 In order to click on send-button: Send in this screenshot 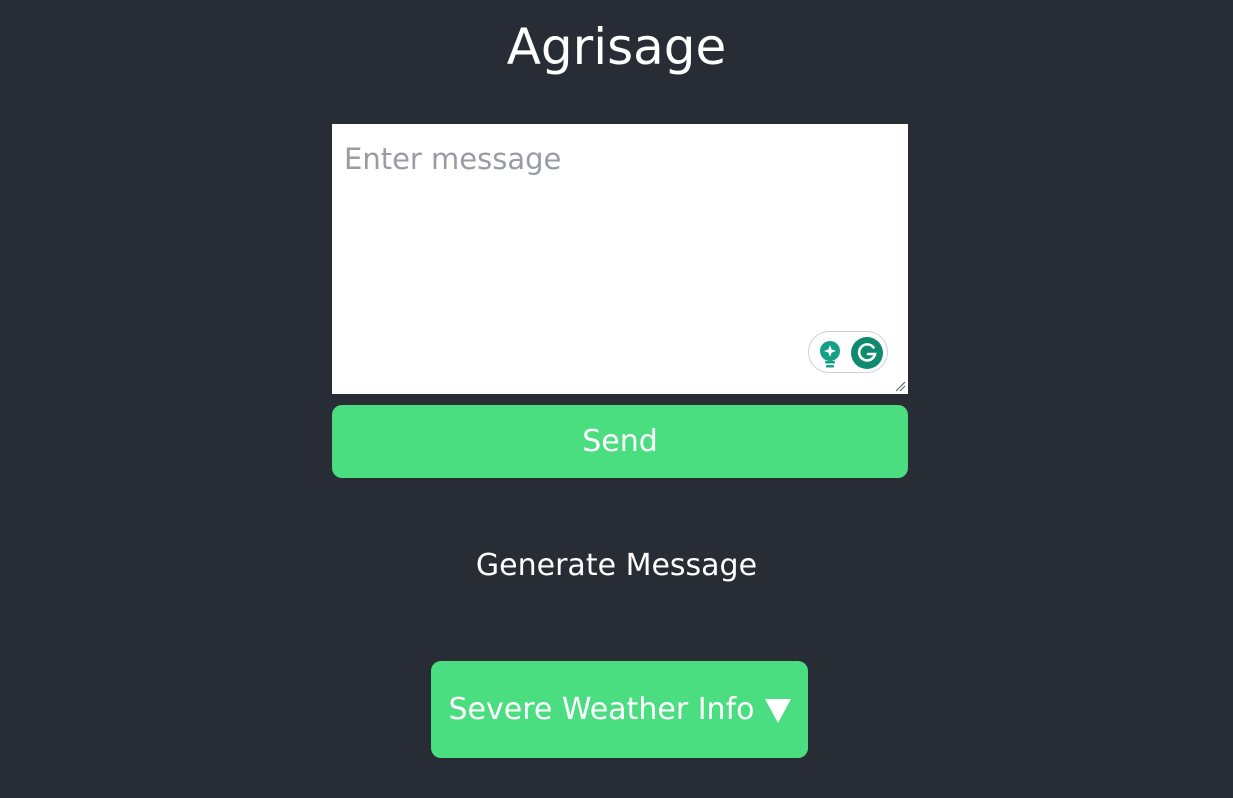, I will do `click(620, 441)`.